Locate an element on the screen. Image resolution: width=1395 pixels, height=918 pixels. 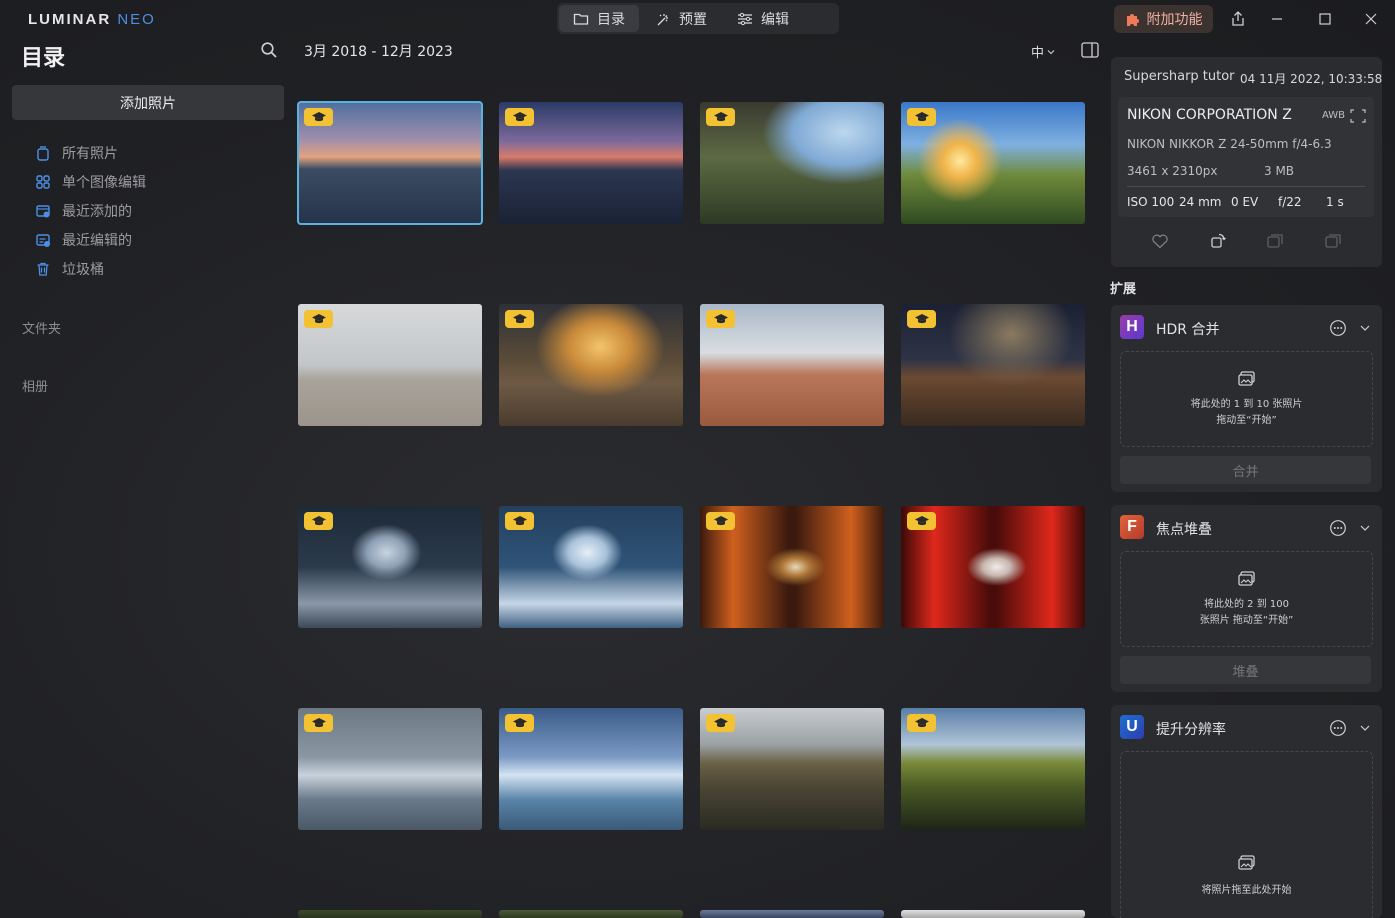
sidebar-item-recently-edited: 最近编辑的 is located at coordinates (83, 240).